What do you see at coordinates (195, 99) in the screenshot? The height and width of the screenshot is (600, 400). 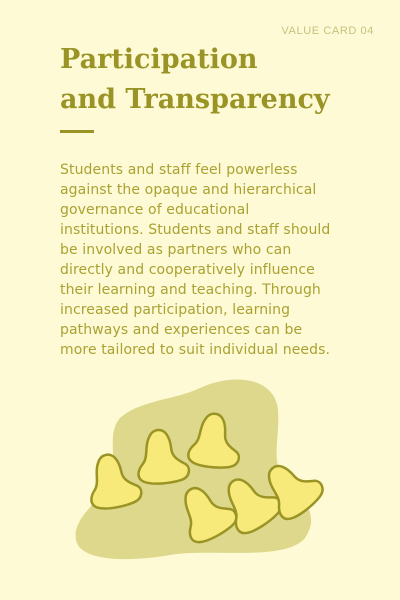 I see `card-title-line: and Transparency` at bounding box center [195, 99].